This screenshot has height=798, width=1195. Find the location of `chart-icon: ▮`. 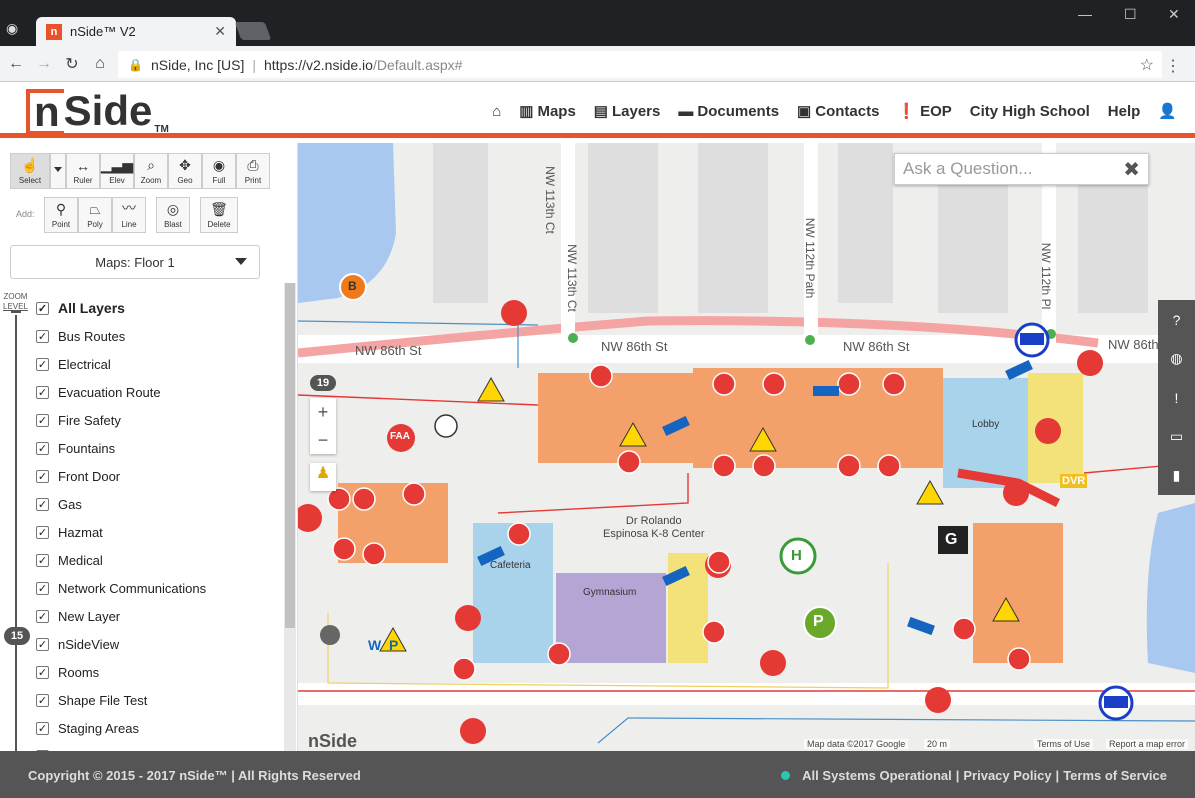

chart-icon: ▮ is located at coordinates (1176, 475).